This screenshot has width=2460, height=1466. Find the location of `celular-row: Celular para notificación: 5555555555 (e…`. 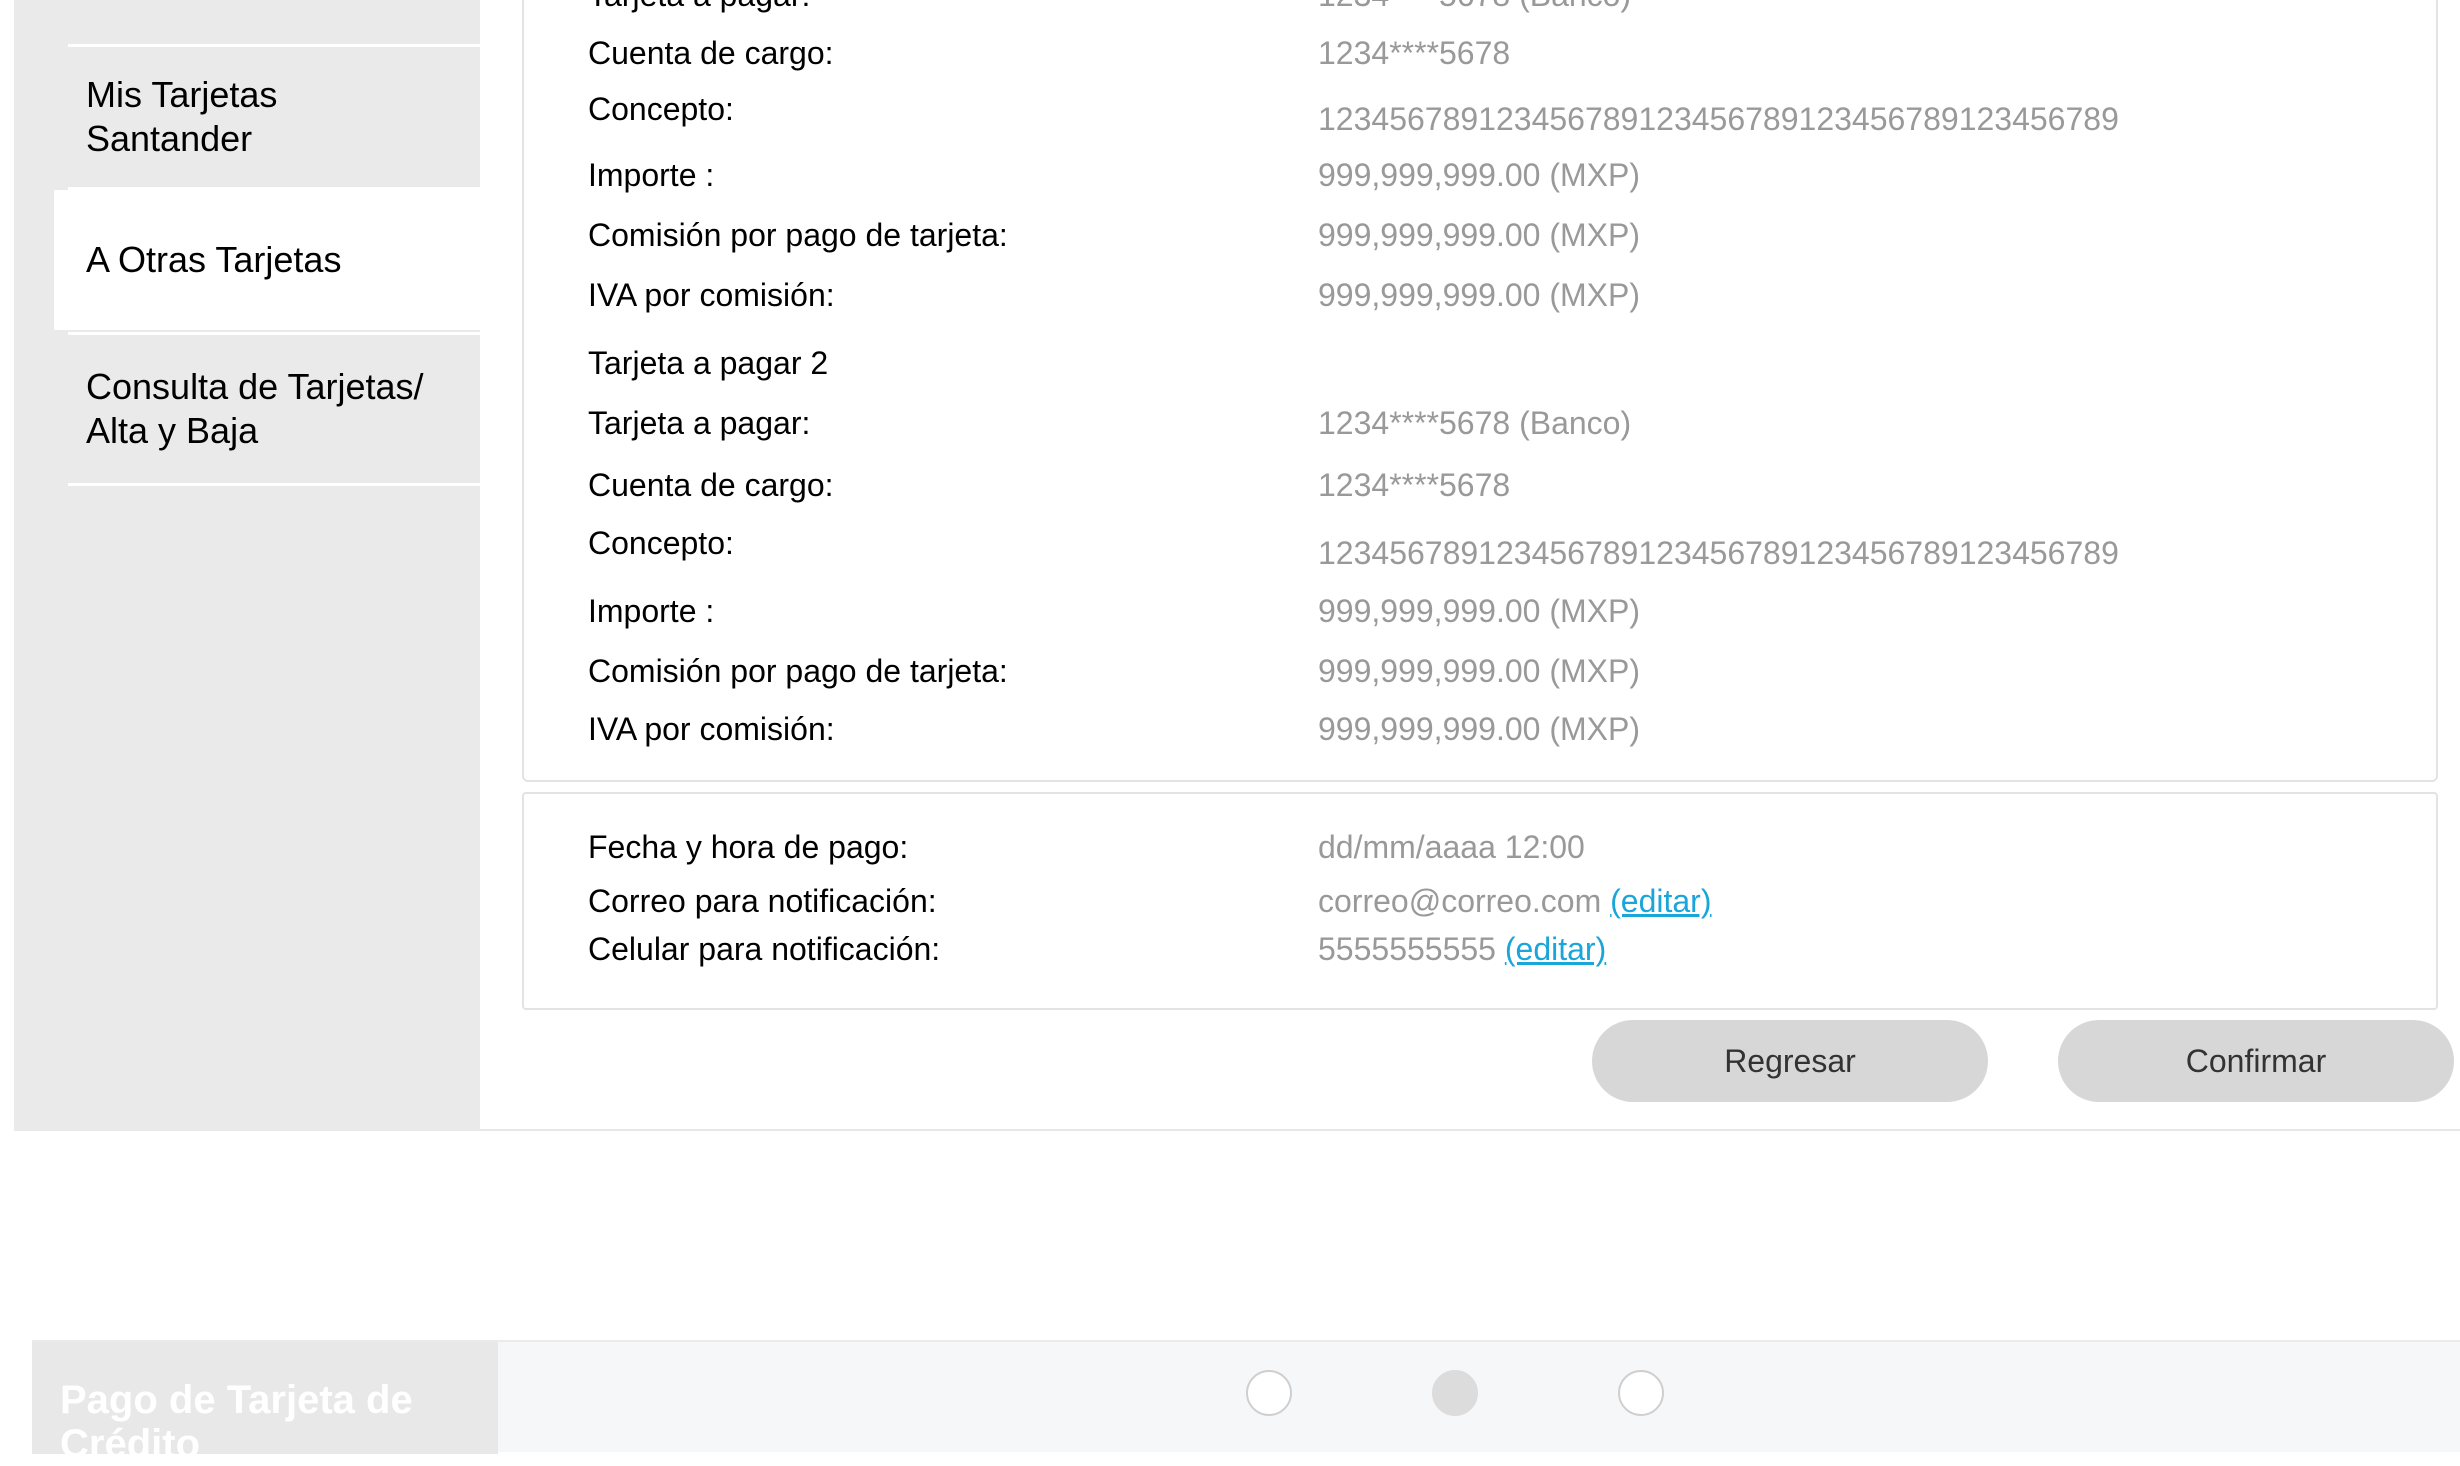

celular-row: Celular para notificación: 5555555555 (e… is located at coordinates (1512, 949).